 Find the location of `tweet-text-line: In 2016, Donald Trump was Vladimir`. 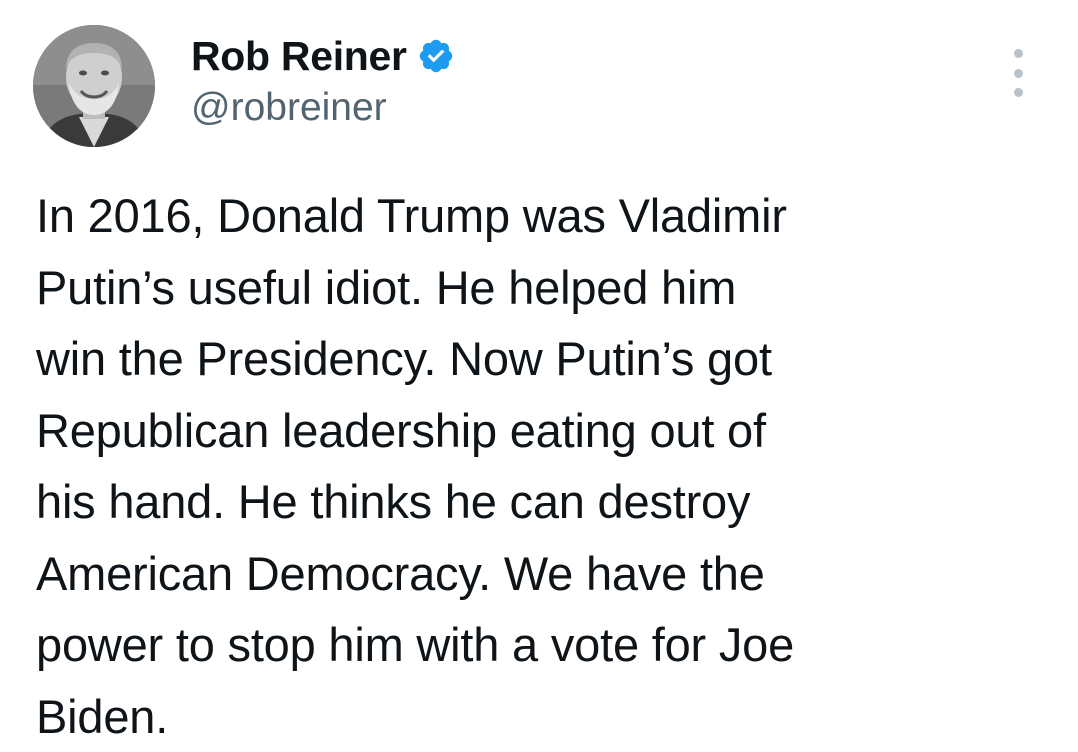

tweet-text-line: In 2016, Donald Trump was Vladimir is located at coordinates (541, 216).